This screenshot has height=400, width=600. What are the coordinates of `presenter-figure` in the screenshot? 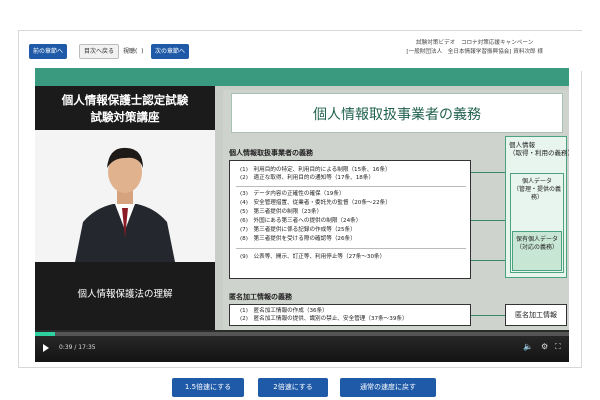 It's located at (125, 196).